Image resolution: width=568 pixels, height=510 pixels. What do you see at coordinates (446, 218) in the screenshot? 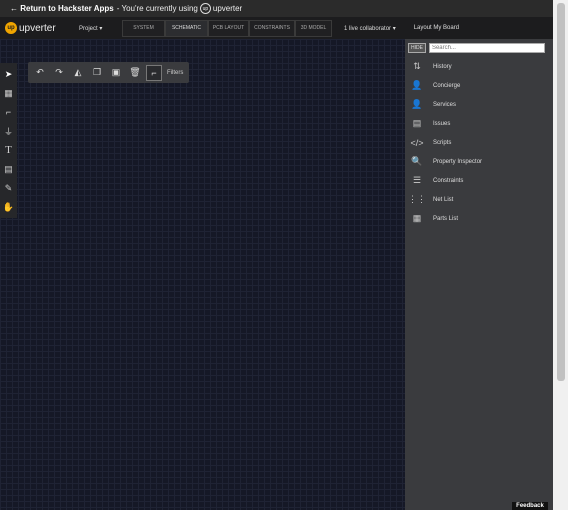
I see `menu-item-label: Parts List` at bounding box center [446, 218].